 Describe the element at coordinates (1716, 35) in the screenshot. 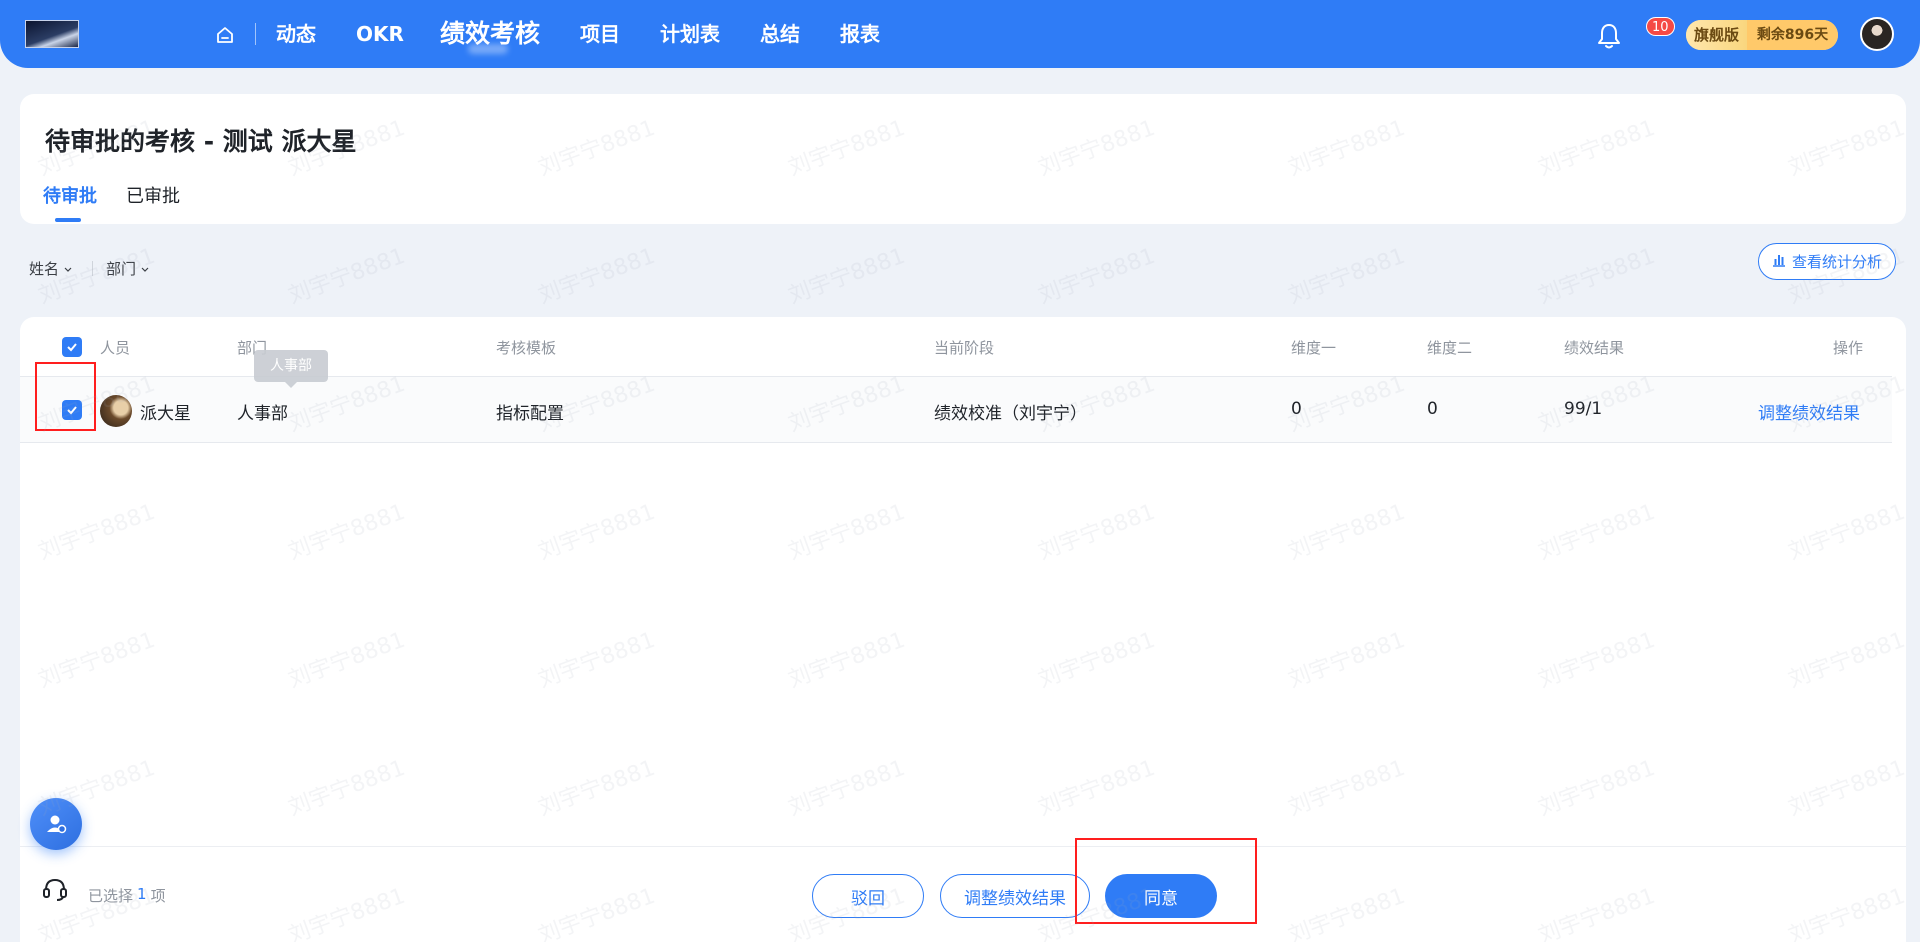

I see `plan-label: 旗舰版` at that location.